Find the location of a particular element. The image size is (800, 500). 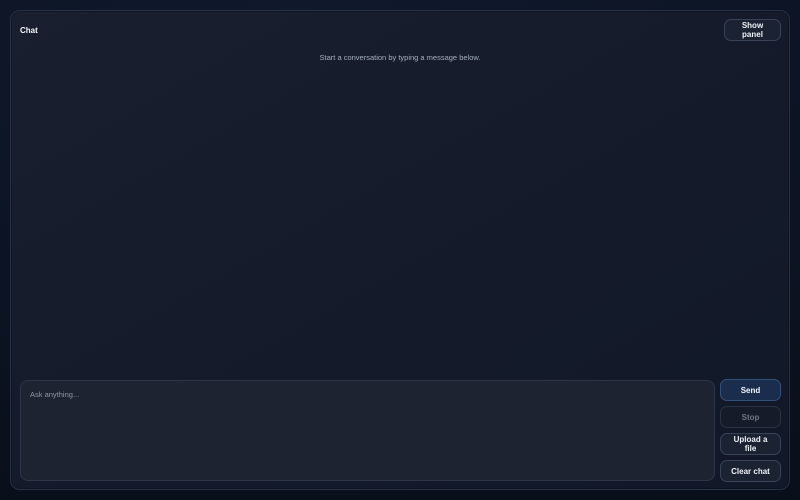

send-button: Send is located at coordinates (750, 390).